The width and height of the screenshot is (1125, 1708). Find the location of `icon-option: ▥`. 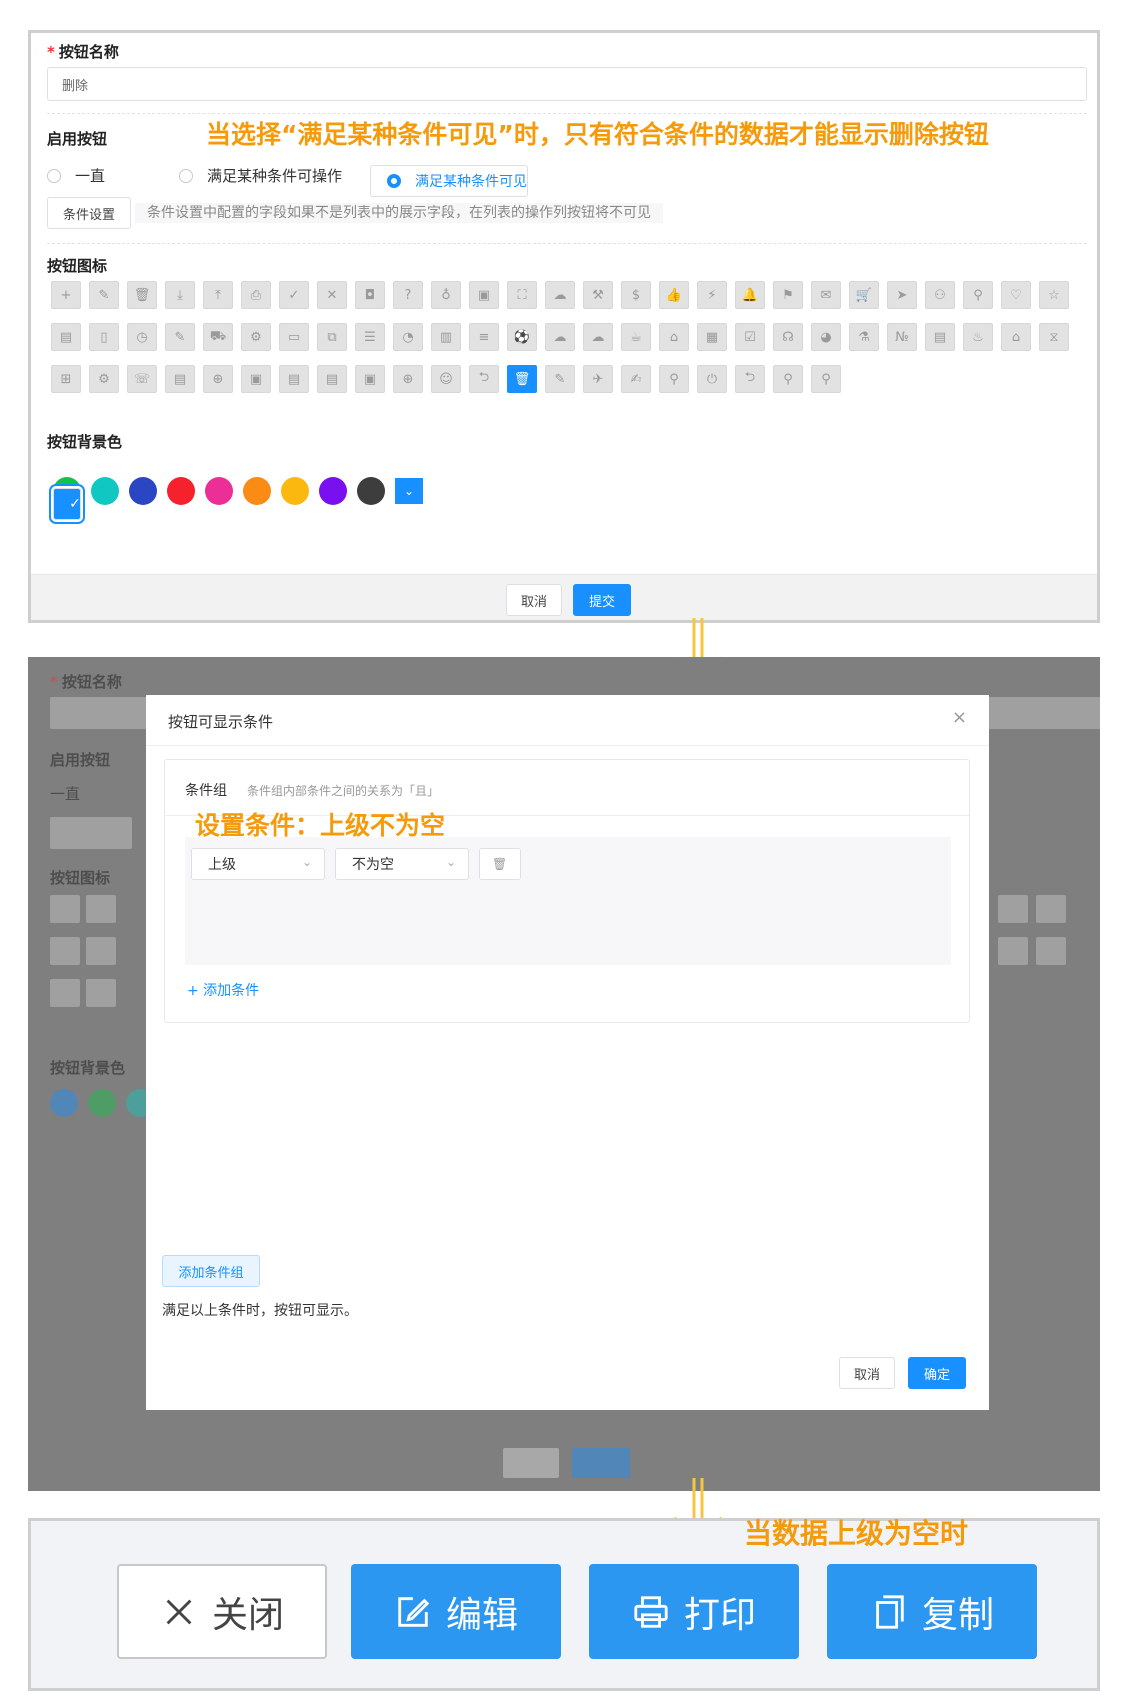

icon-option: ▥ is located at coordinates (446, 337).